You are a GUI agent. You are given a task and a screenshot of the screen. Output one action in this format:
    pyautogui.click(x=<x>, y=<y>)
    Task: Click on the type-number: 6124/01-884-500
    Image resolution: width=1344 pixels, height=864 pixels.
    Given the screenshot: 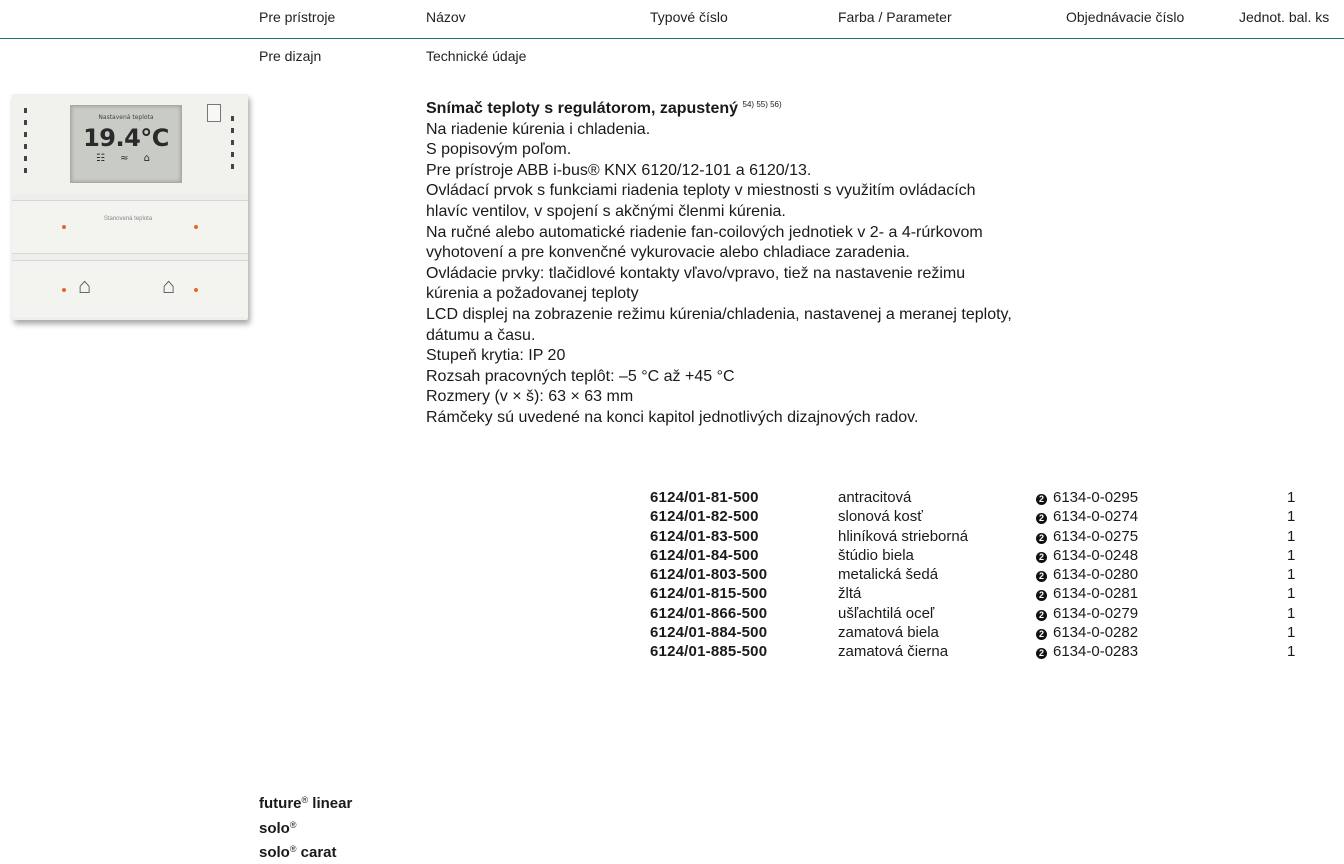 What is the action you would take?
    pyautogui.click(x=709, y=633)
    